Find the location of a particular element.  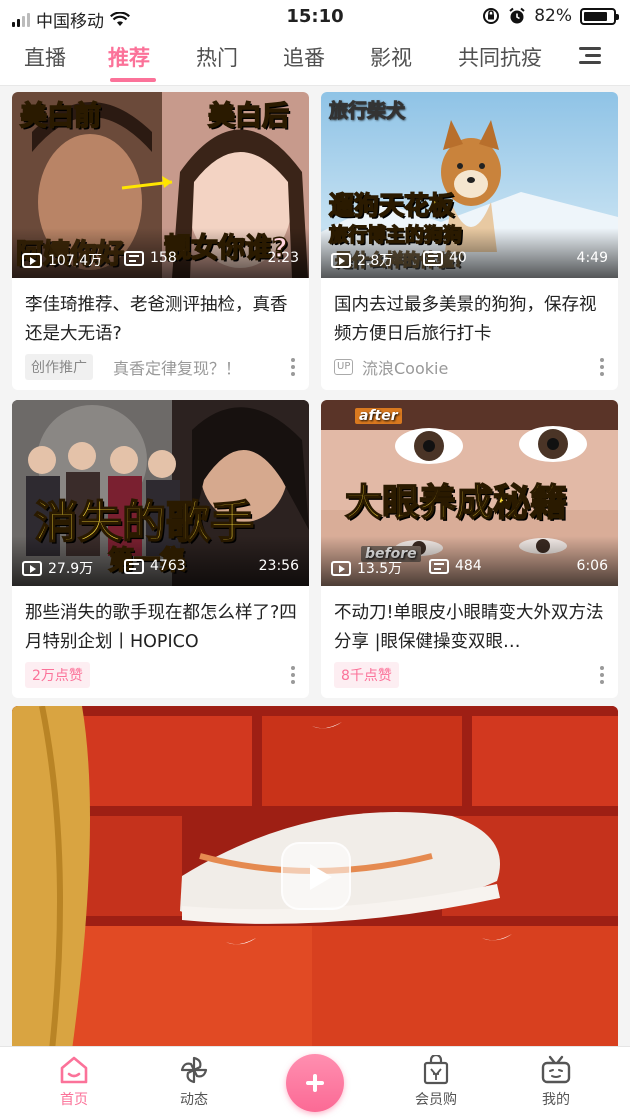

up-badge: UP is located at coordinates (344, 367).